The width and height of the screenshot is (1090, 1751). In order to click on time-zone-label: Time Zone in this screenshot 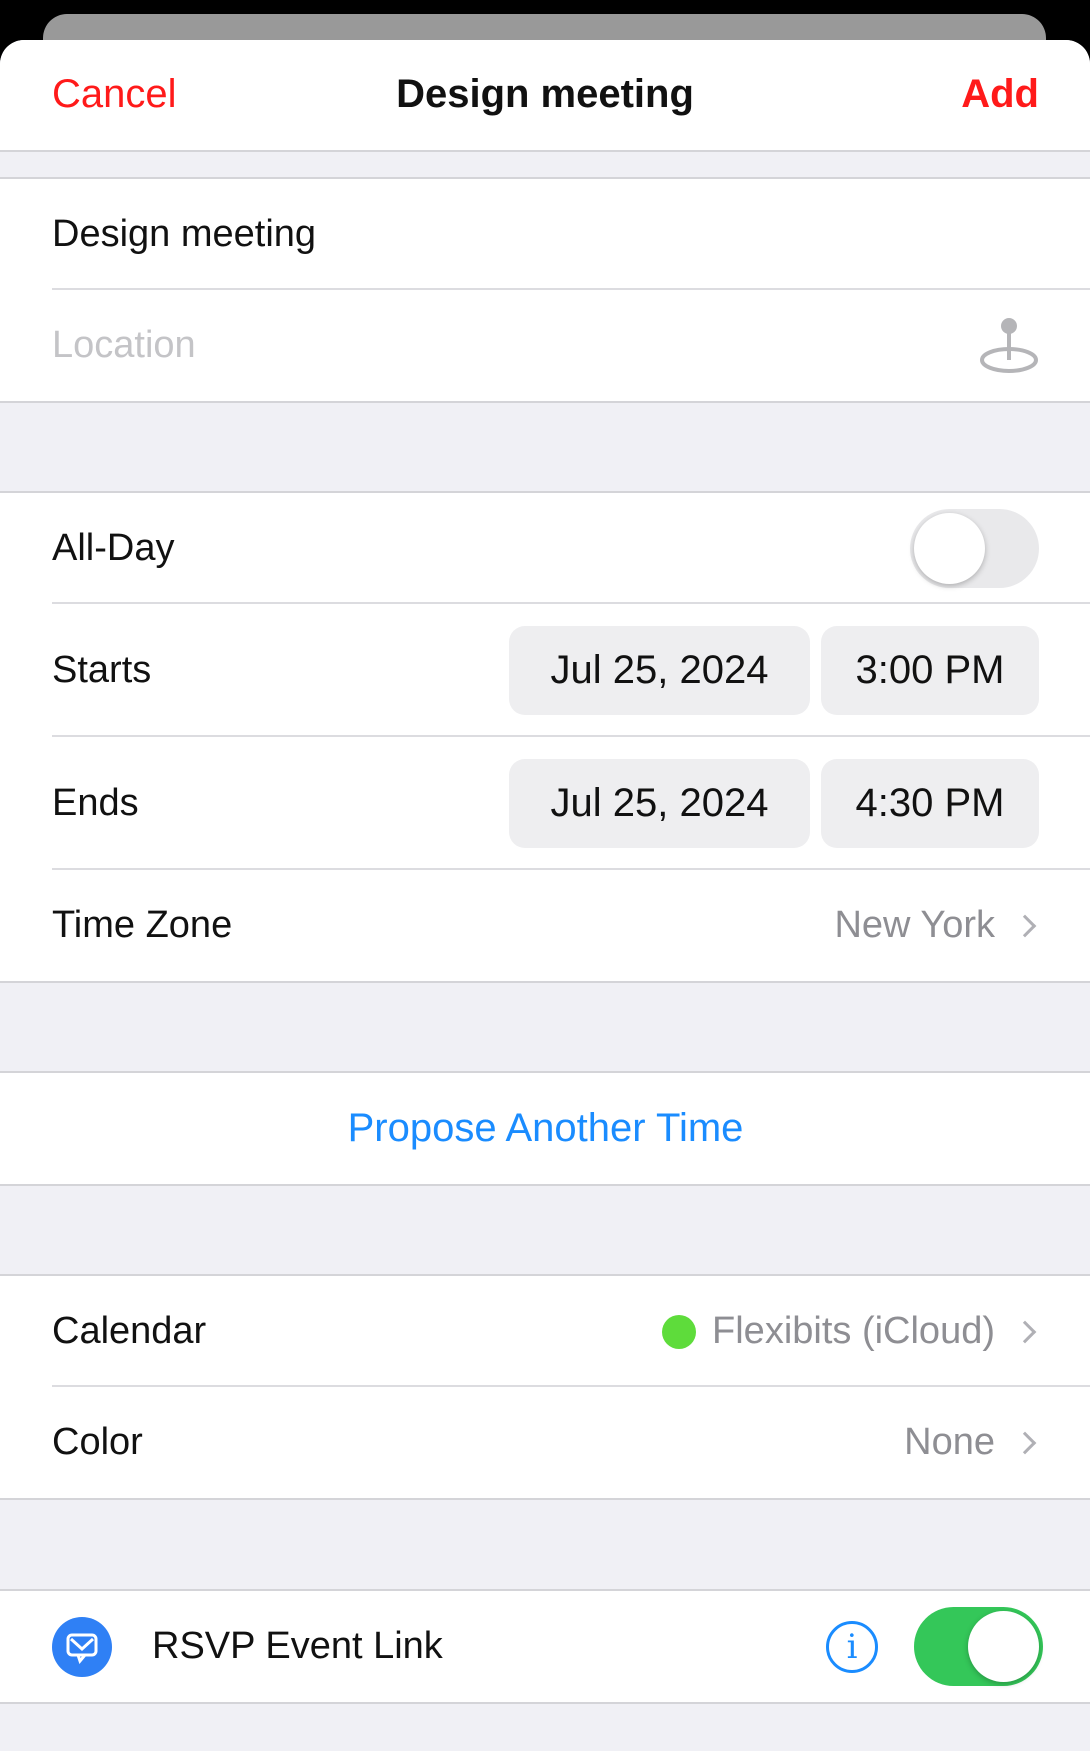, I will do `click(142, 925)`.